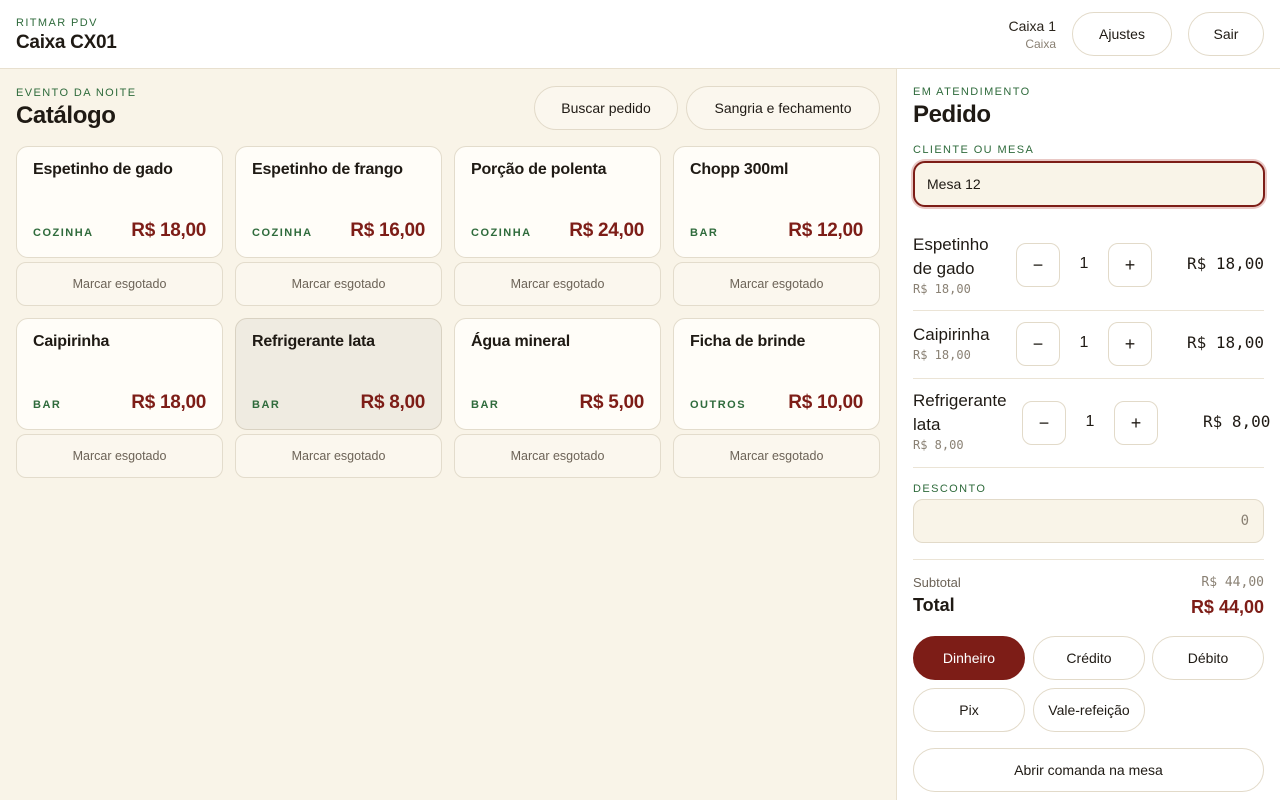 This screenshot has width=1280, height=800. Describe the element at coordinates (71, 341) in the screenshot. I see `product-name: Caipirinha` at that location.